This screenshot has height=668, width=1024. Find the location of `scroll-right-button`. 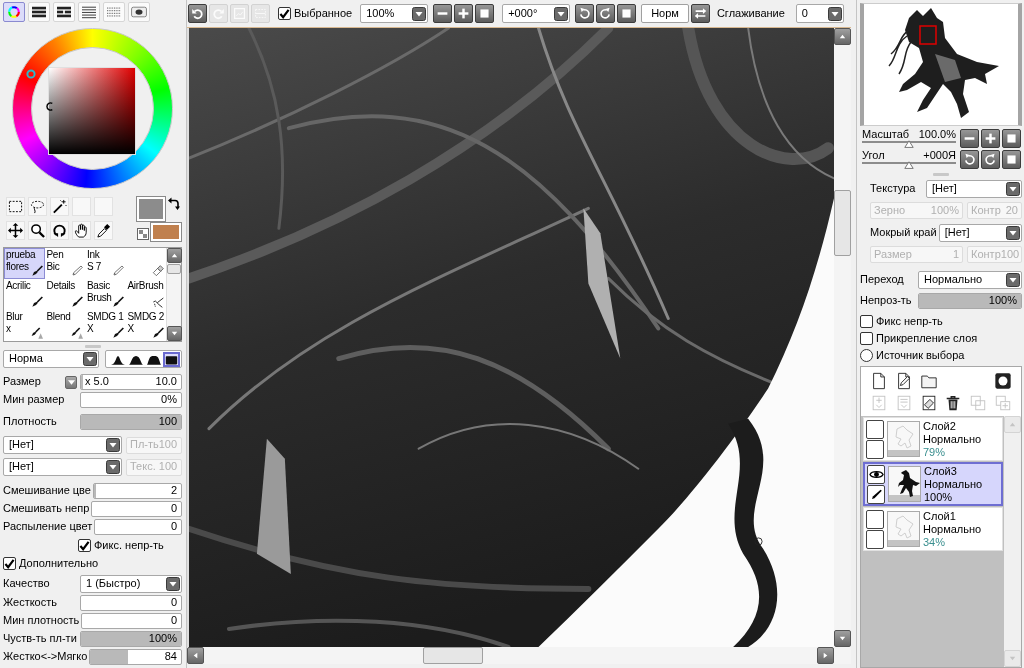

scroll-right-button is located at coordinates (825, 655).